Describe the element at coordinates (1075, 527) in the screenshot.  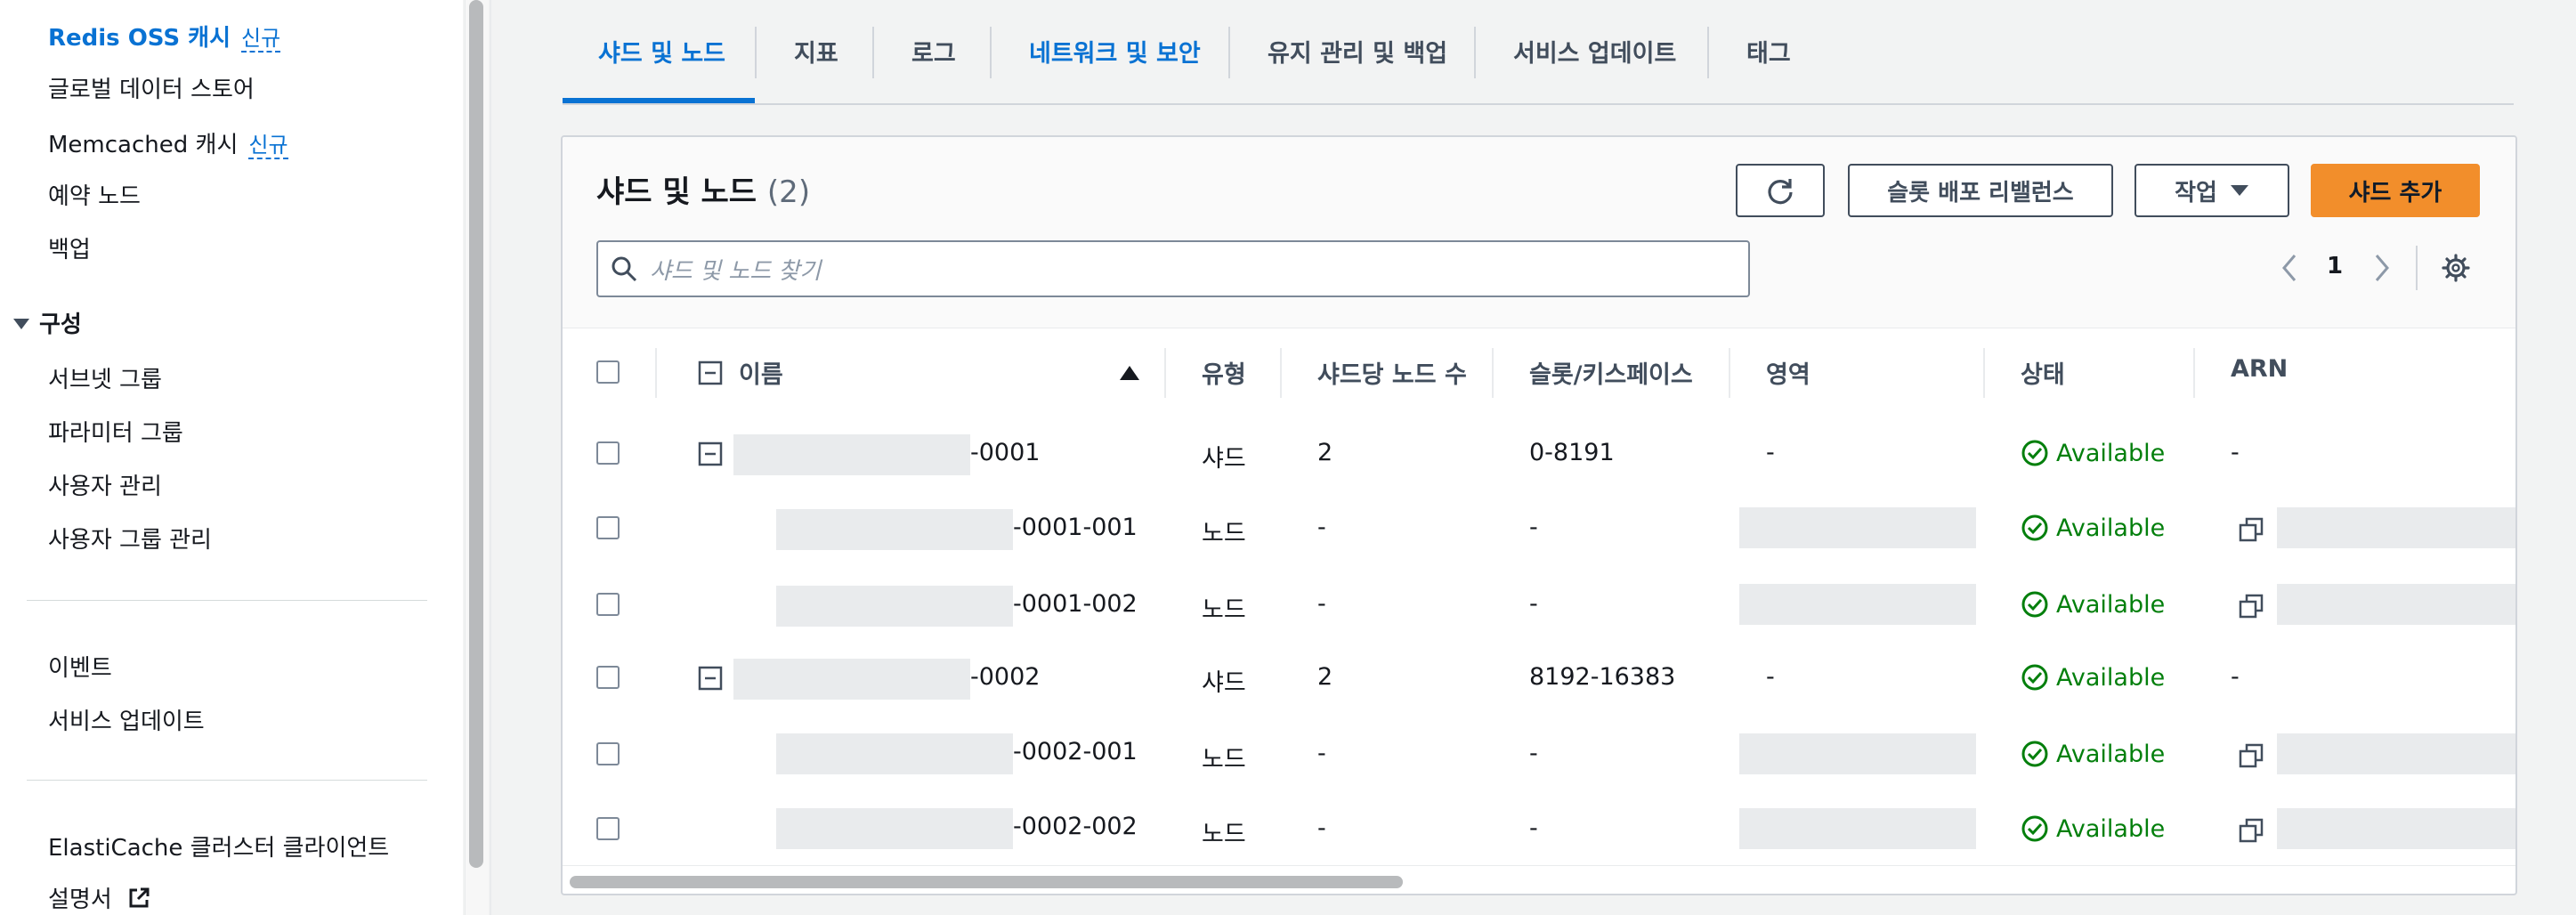
I see `node-name-suffix: -0001-001` at that location.